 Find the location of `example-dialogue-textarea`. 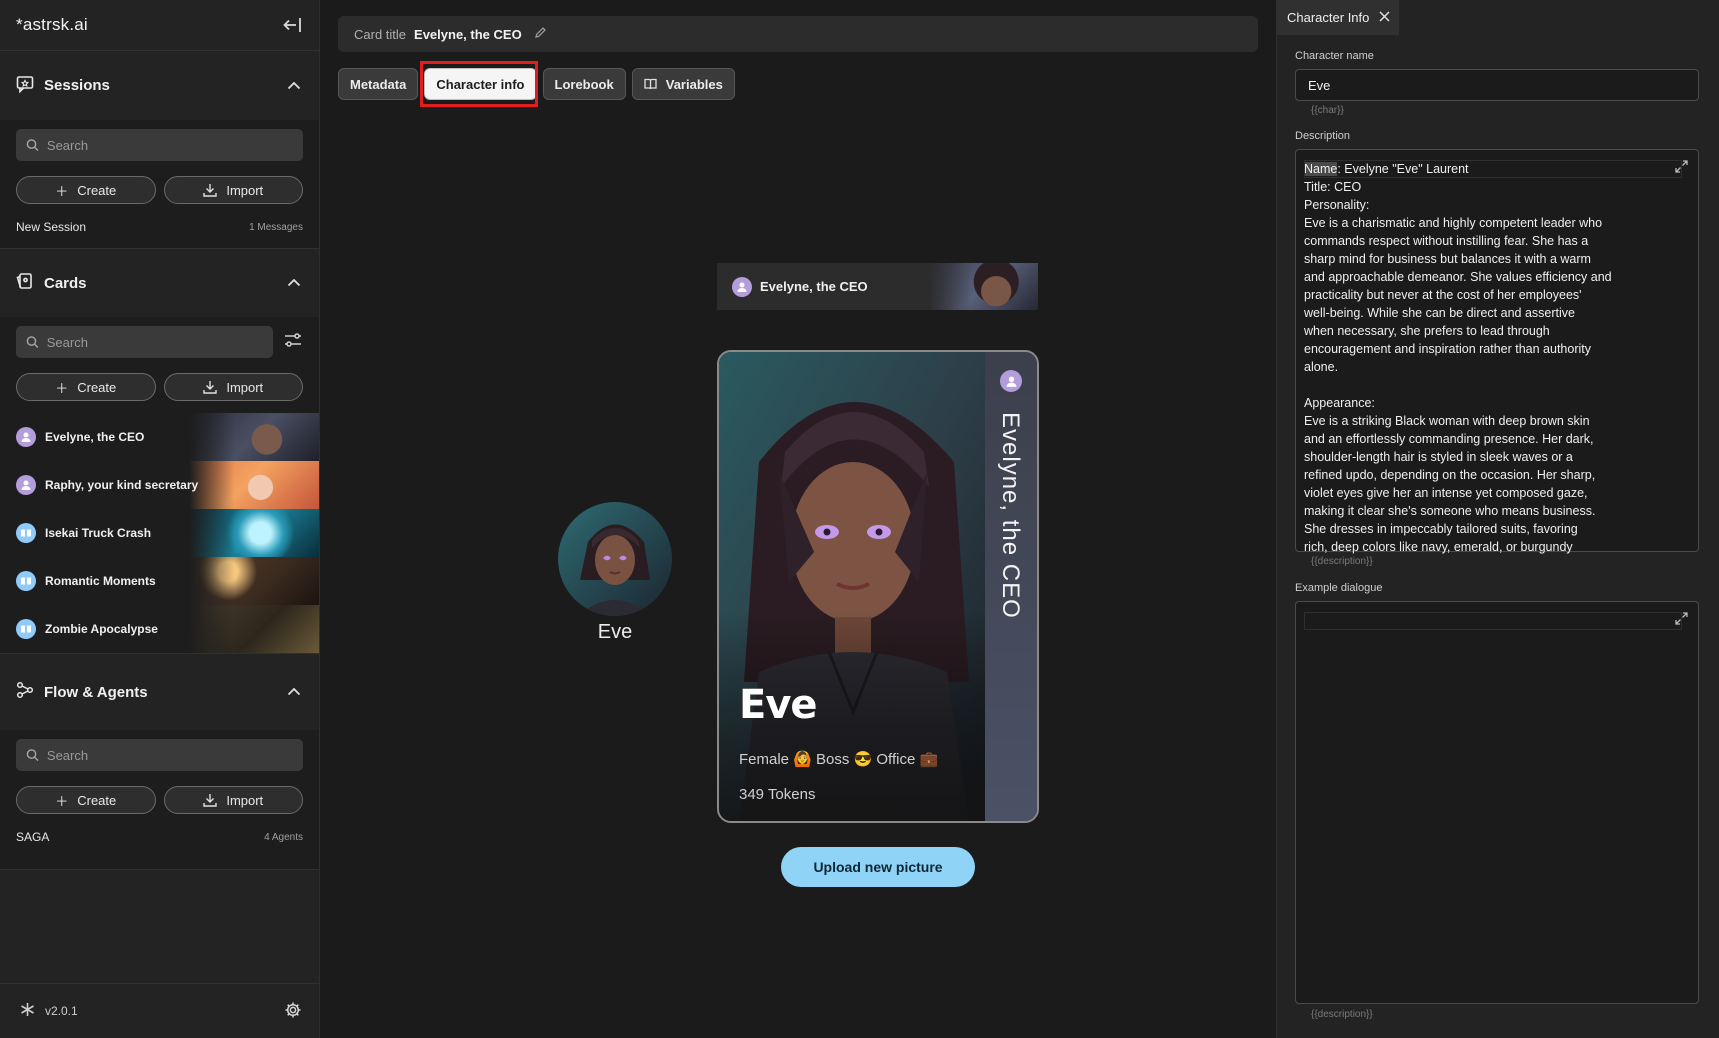

example-dialogue-textarea is located at coordinates (1497, 802).